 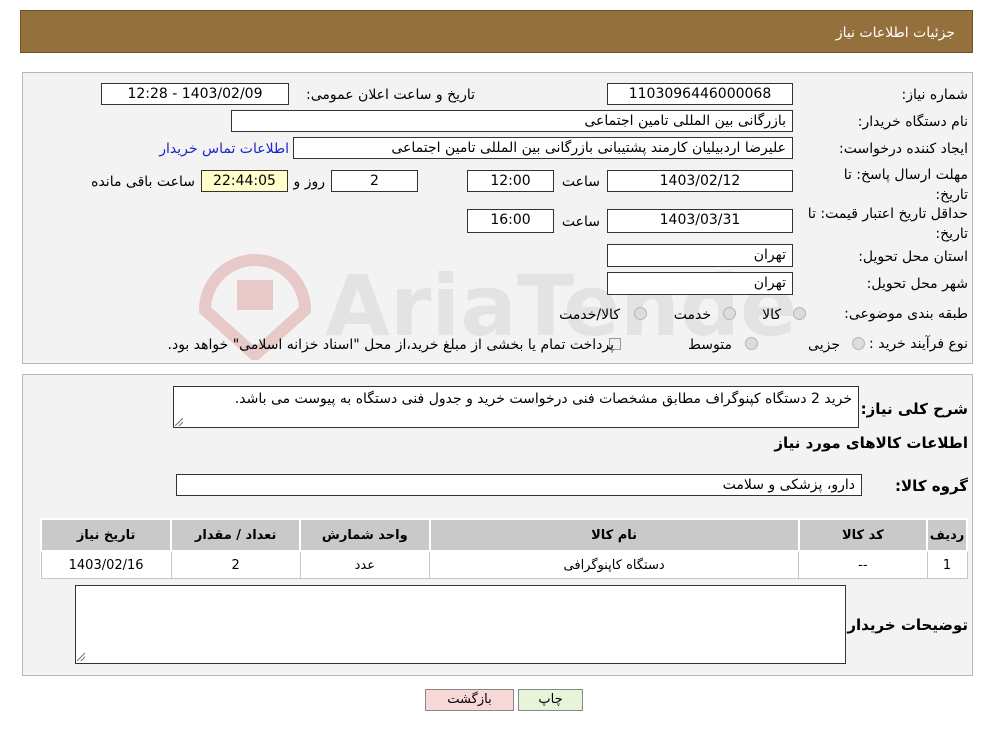 I want to click on process-minor-label: جزیی, so click(x=824, y=345).